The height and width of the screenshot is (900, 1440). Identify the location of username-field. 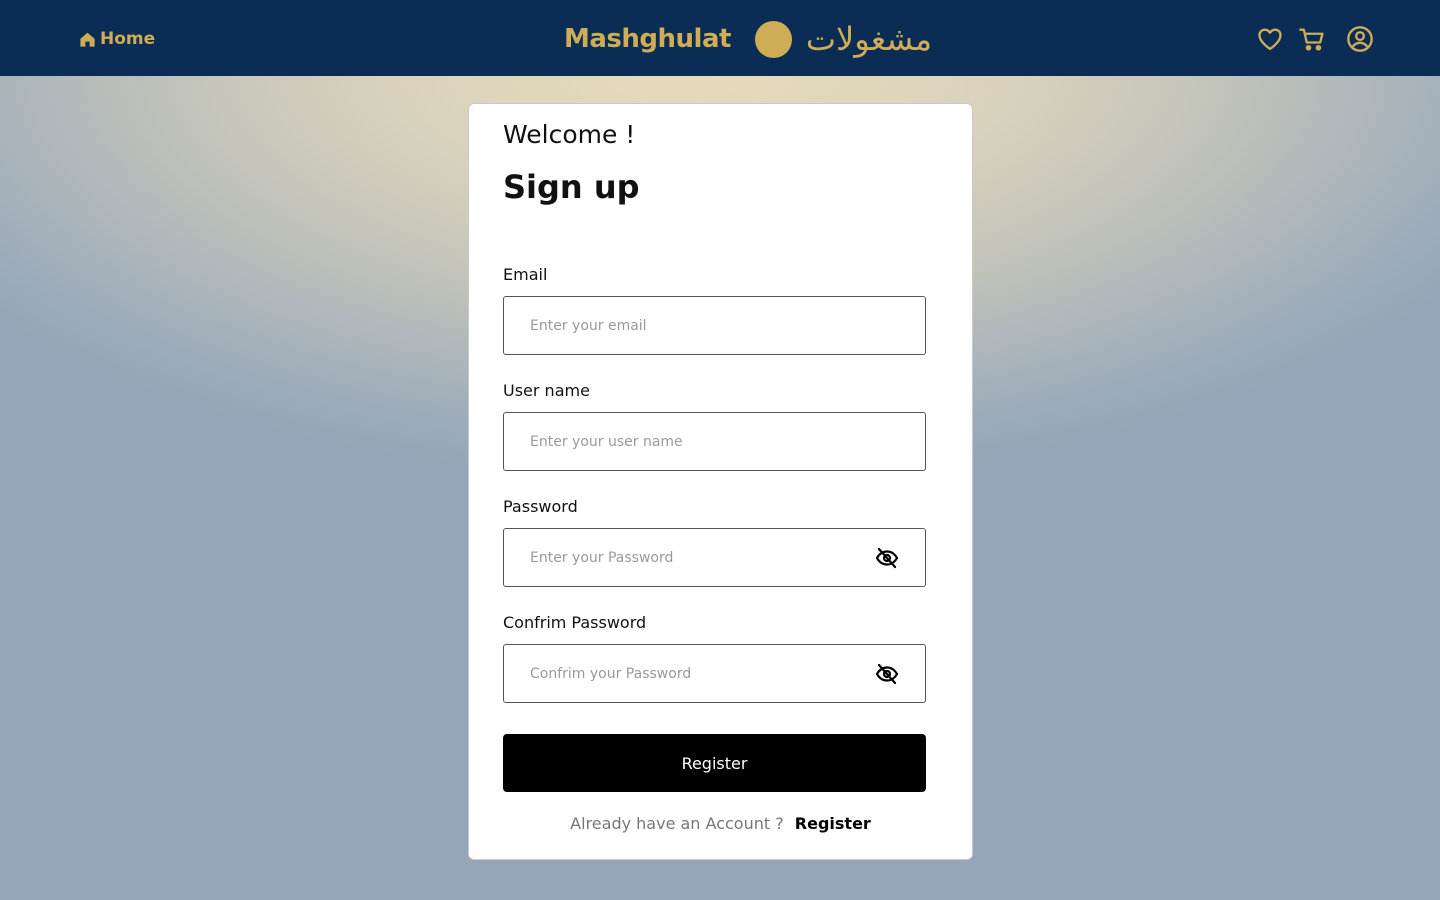
(714, 441).